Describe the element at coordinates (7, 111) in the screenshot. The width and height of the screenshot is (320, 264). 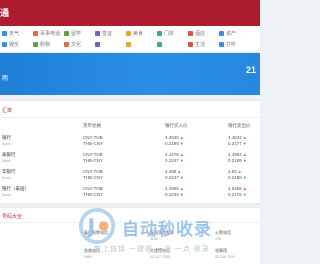
I see `exchange-rate-title: 汇率` at that location.